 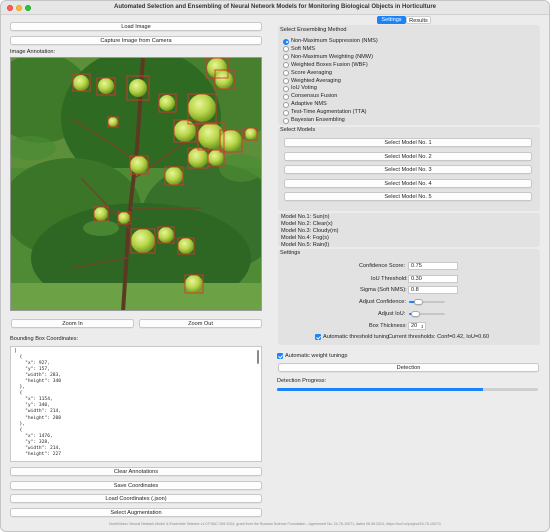 I want to click on adjust-iou-label: Adjust IoU:, so click(x=392, y=314).